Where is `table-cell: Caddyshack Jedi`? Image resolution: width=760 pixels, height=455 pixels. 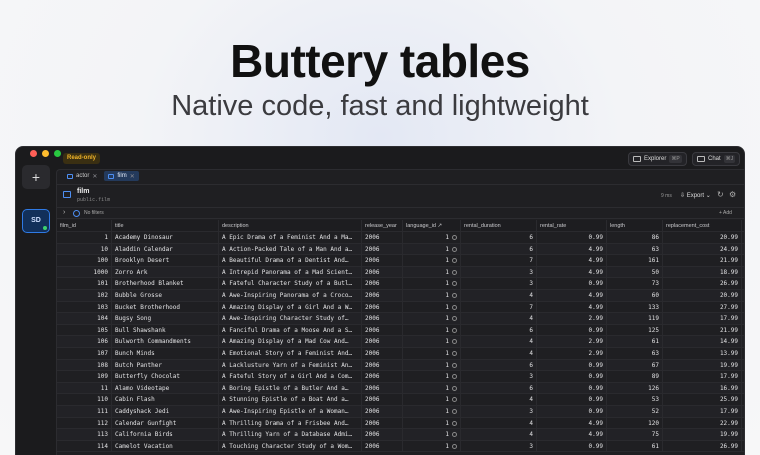 table-cell: Caddyshack Jedi is located at coordinates (165, 411).